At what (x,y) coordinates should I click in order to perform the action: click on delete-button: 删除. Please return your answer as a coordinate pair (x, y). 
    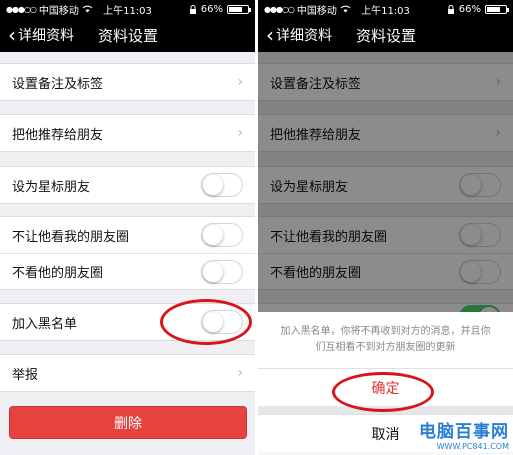
    Looking at the image, I should click on (128, 422).